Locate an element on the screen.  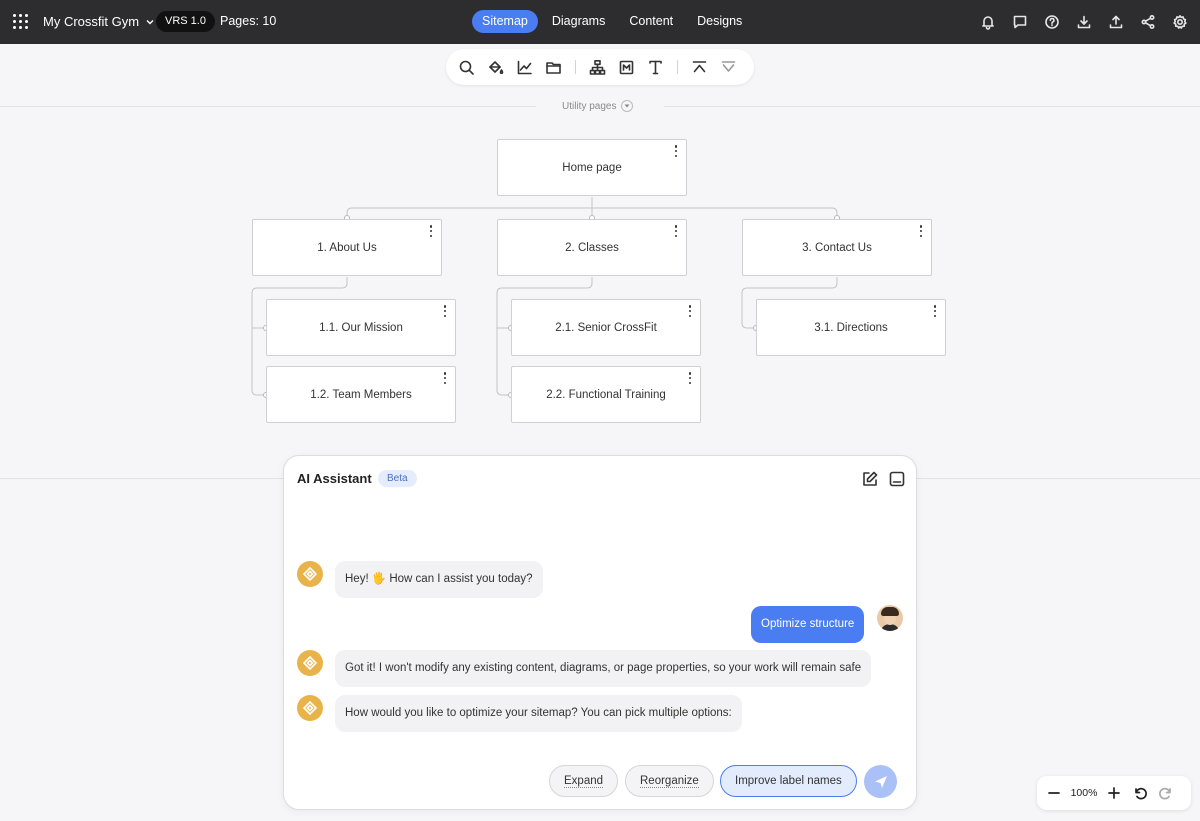
canvas-toolbar is located at coordinates (600, 67).